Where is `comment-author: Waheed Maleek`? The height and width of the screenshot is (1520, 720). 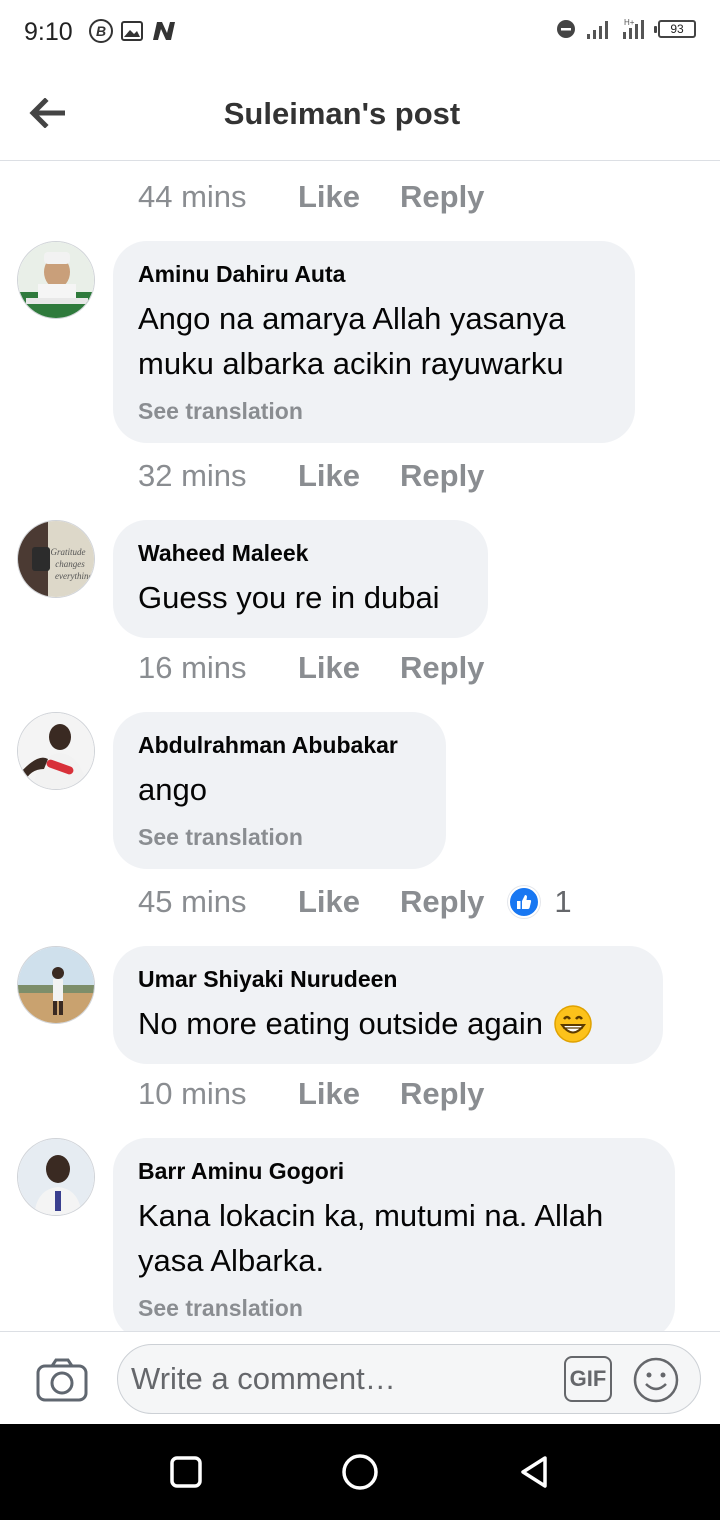 comment-author: Waheed Maleek is located at coordinates (300, 553).